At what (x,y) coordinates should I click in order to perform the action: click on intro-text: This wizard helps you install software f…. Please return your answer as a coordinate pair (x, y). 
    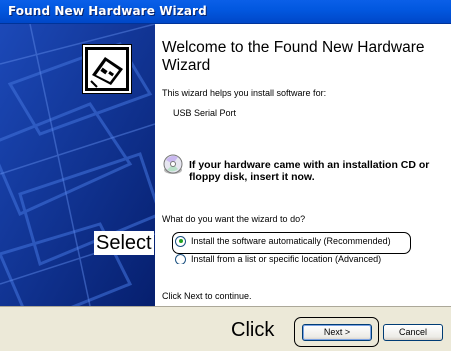
    Looking at the image, I should click on (244, 93).